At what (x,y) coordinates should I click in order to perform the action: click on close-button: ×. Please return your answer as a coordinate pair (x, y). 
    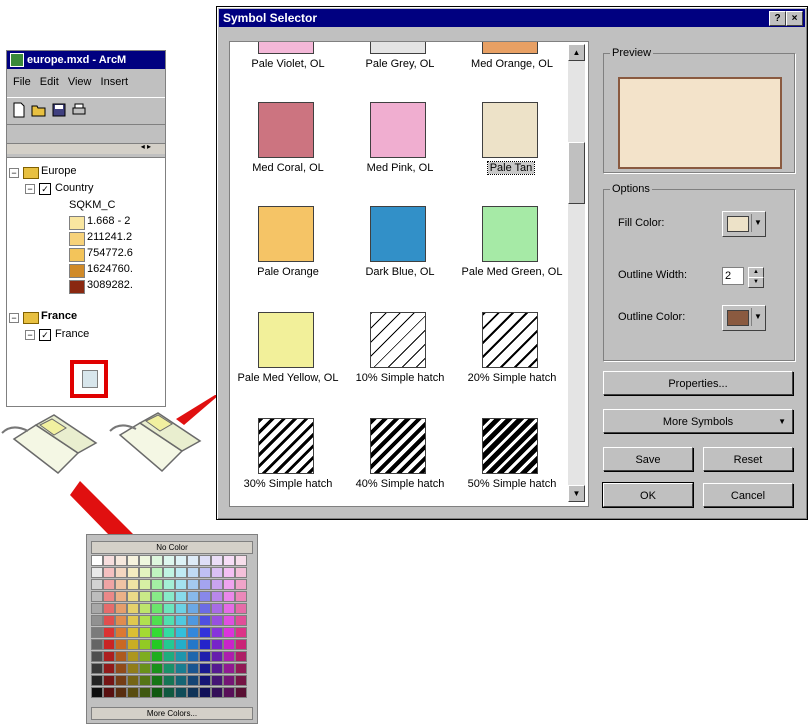
    Looking at the image, I should click on (794, 18).